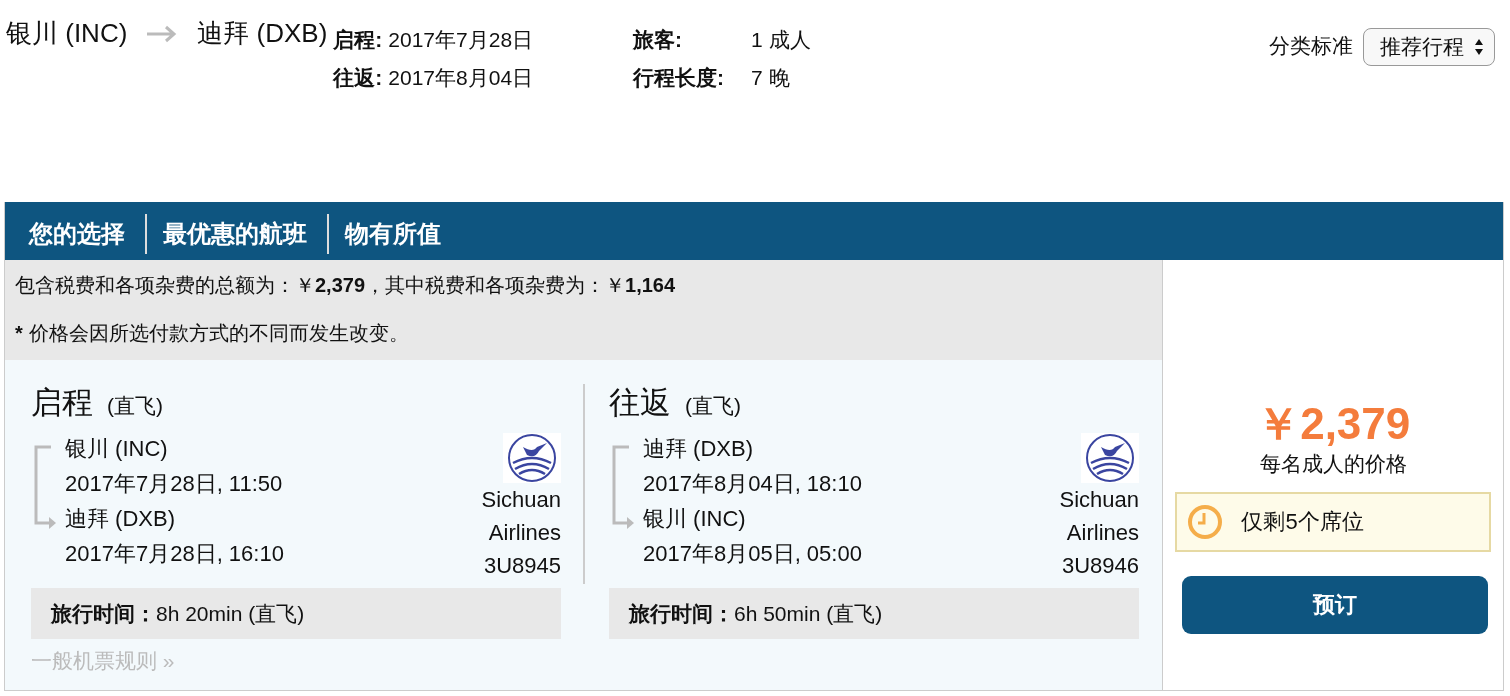 The height and width of the screenshot is (696, 1510). Describe the element at coordinates (1205, 521) in the screenshot. I see `clock-icon` at that location.